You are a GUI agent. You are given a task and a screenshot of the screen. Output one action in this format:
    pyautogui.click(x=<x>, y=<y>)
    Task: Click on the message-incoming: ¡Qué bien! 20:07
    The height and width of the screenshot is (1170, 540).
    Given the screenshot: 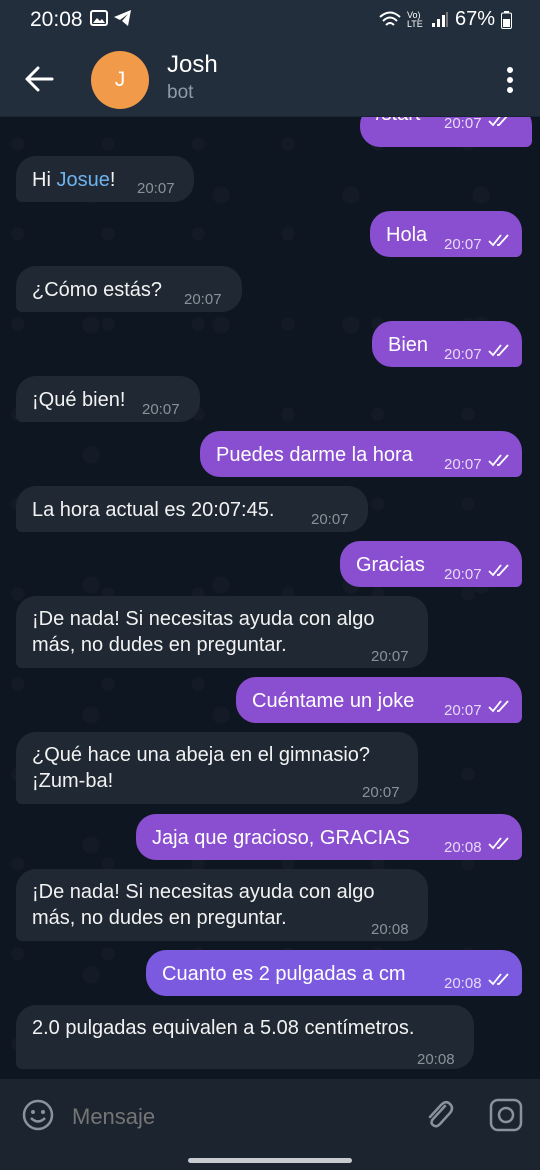 What is the action you would take?
    pyautogui.click(x=108, y=399)
    